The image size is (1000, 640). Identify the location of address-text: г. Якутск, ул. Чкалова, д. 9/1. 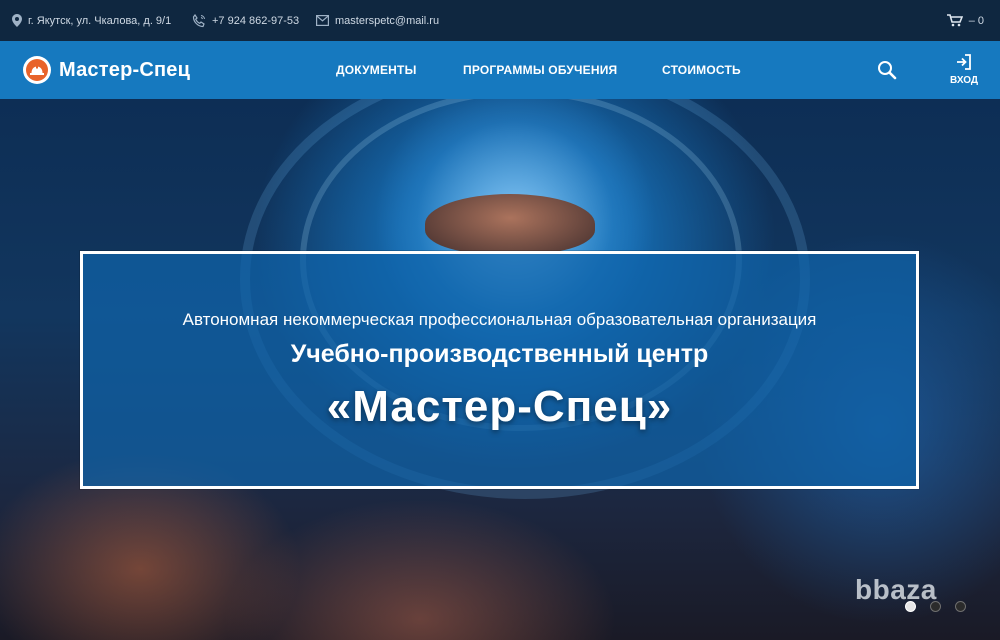
(100, 20).